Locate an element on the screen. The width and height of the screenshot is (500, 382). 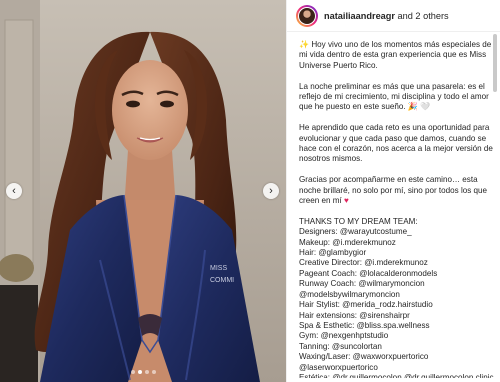
team-credit: Hair Stylist: @merida_rodz.hairstudio is located at coordinates (366, 305).